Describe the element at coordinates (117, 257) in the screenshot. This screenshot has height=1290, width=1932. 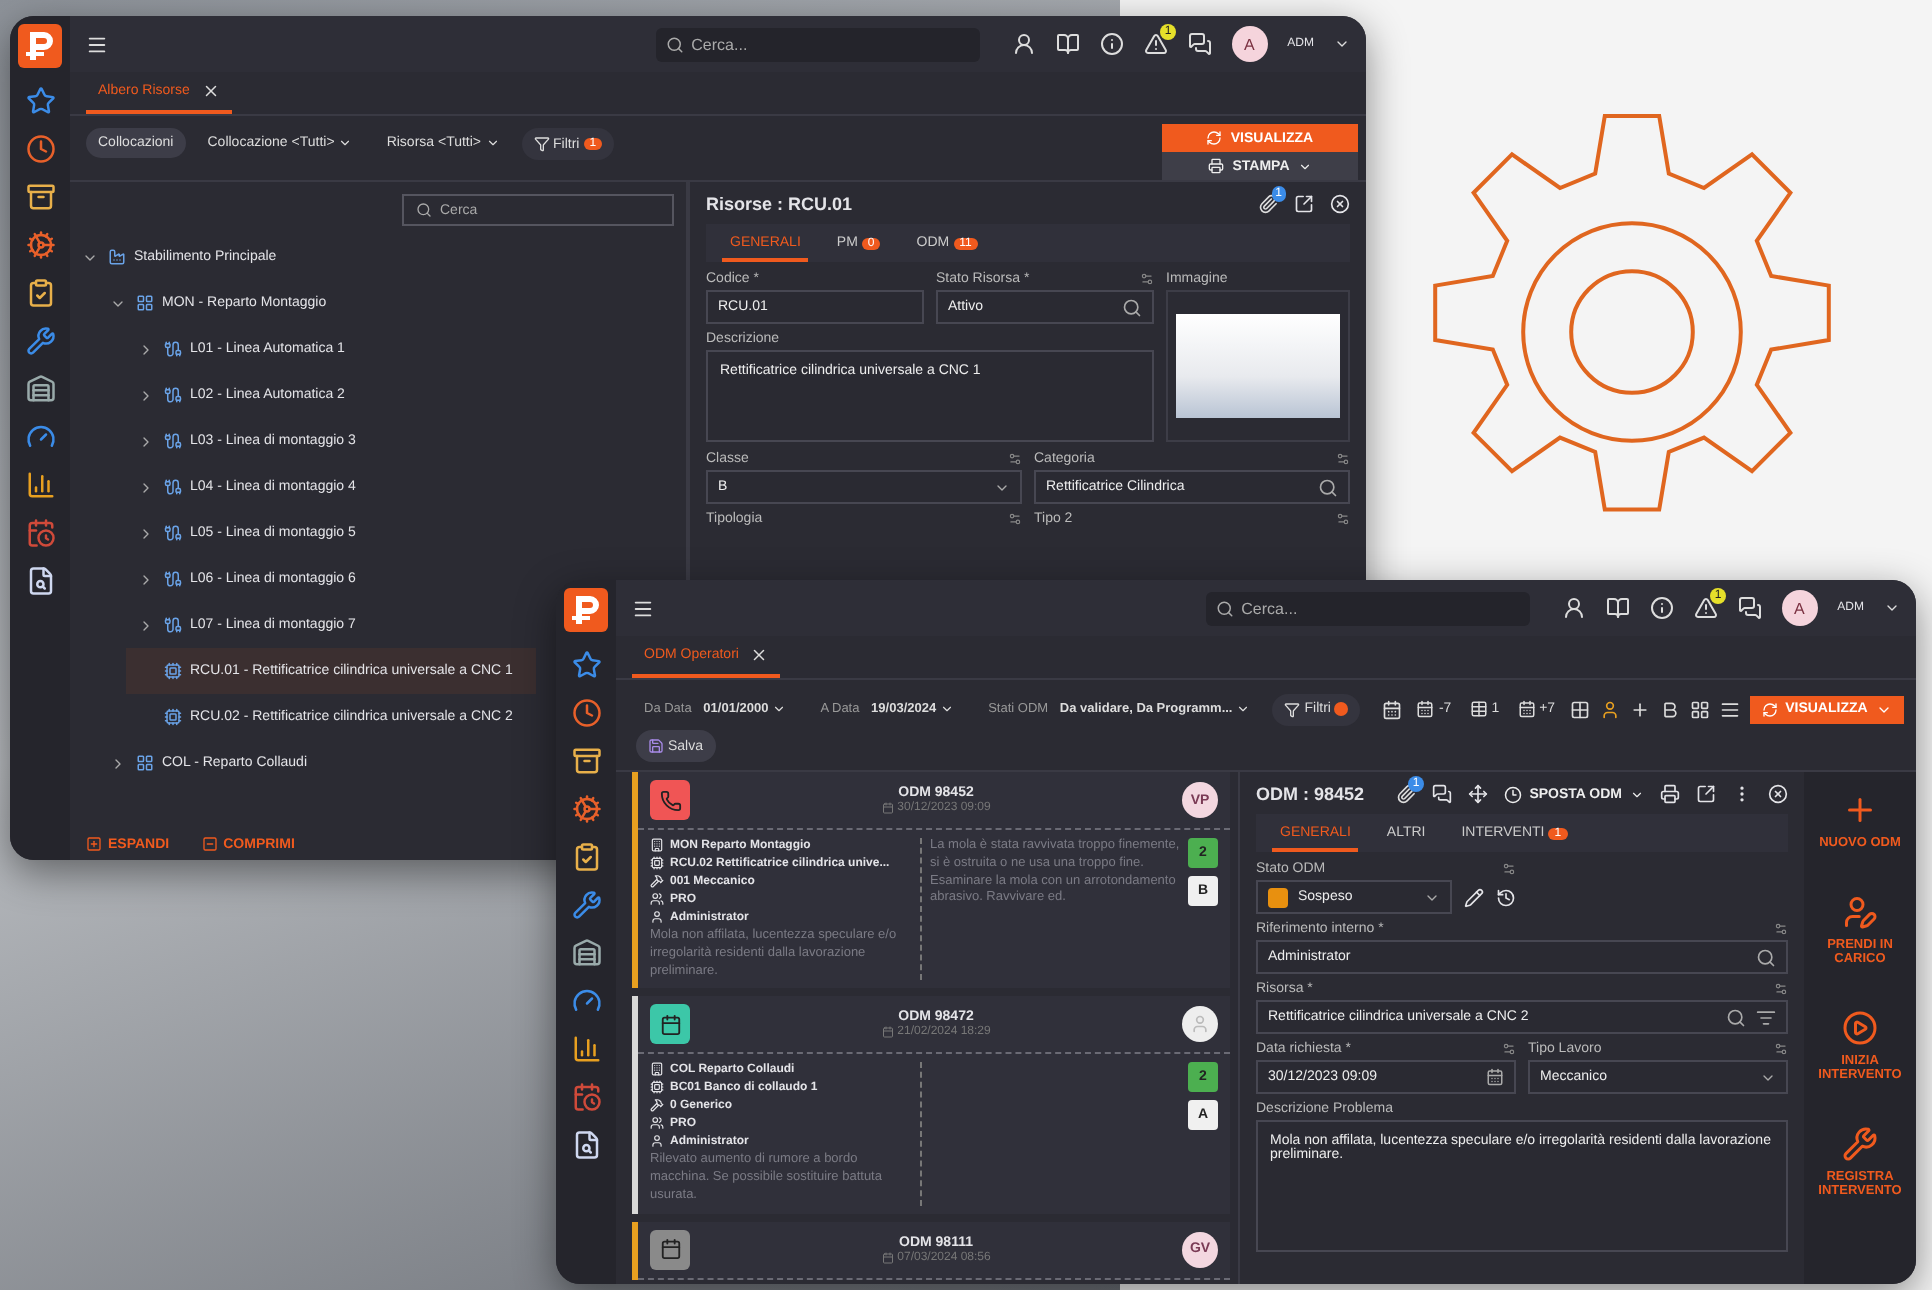
I see `factory-icon` at that location.